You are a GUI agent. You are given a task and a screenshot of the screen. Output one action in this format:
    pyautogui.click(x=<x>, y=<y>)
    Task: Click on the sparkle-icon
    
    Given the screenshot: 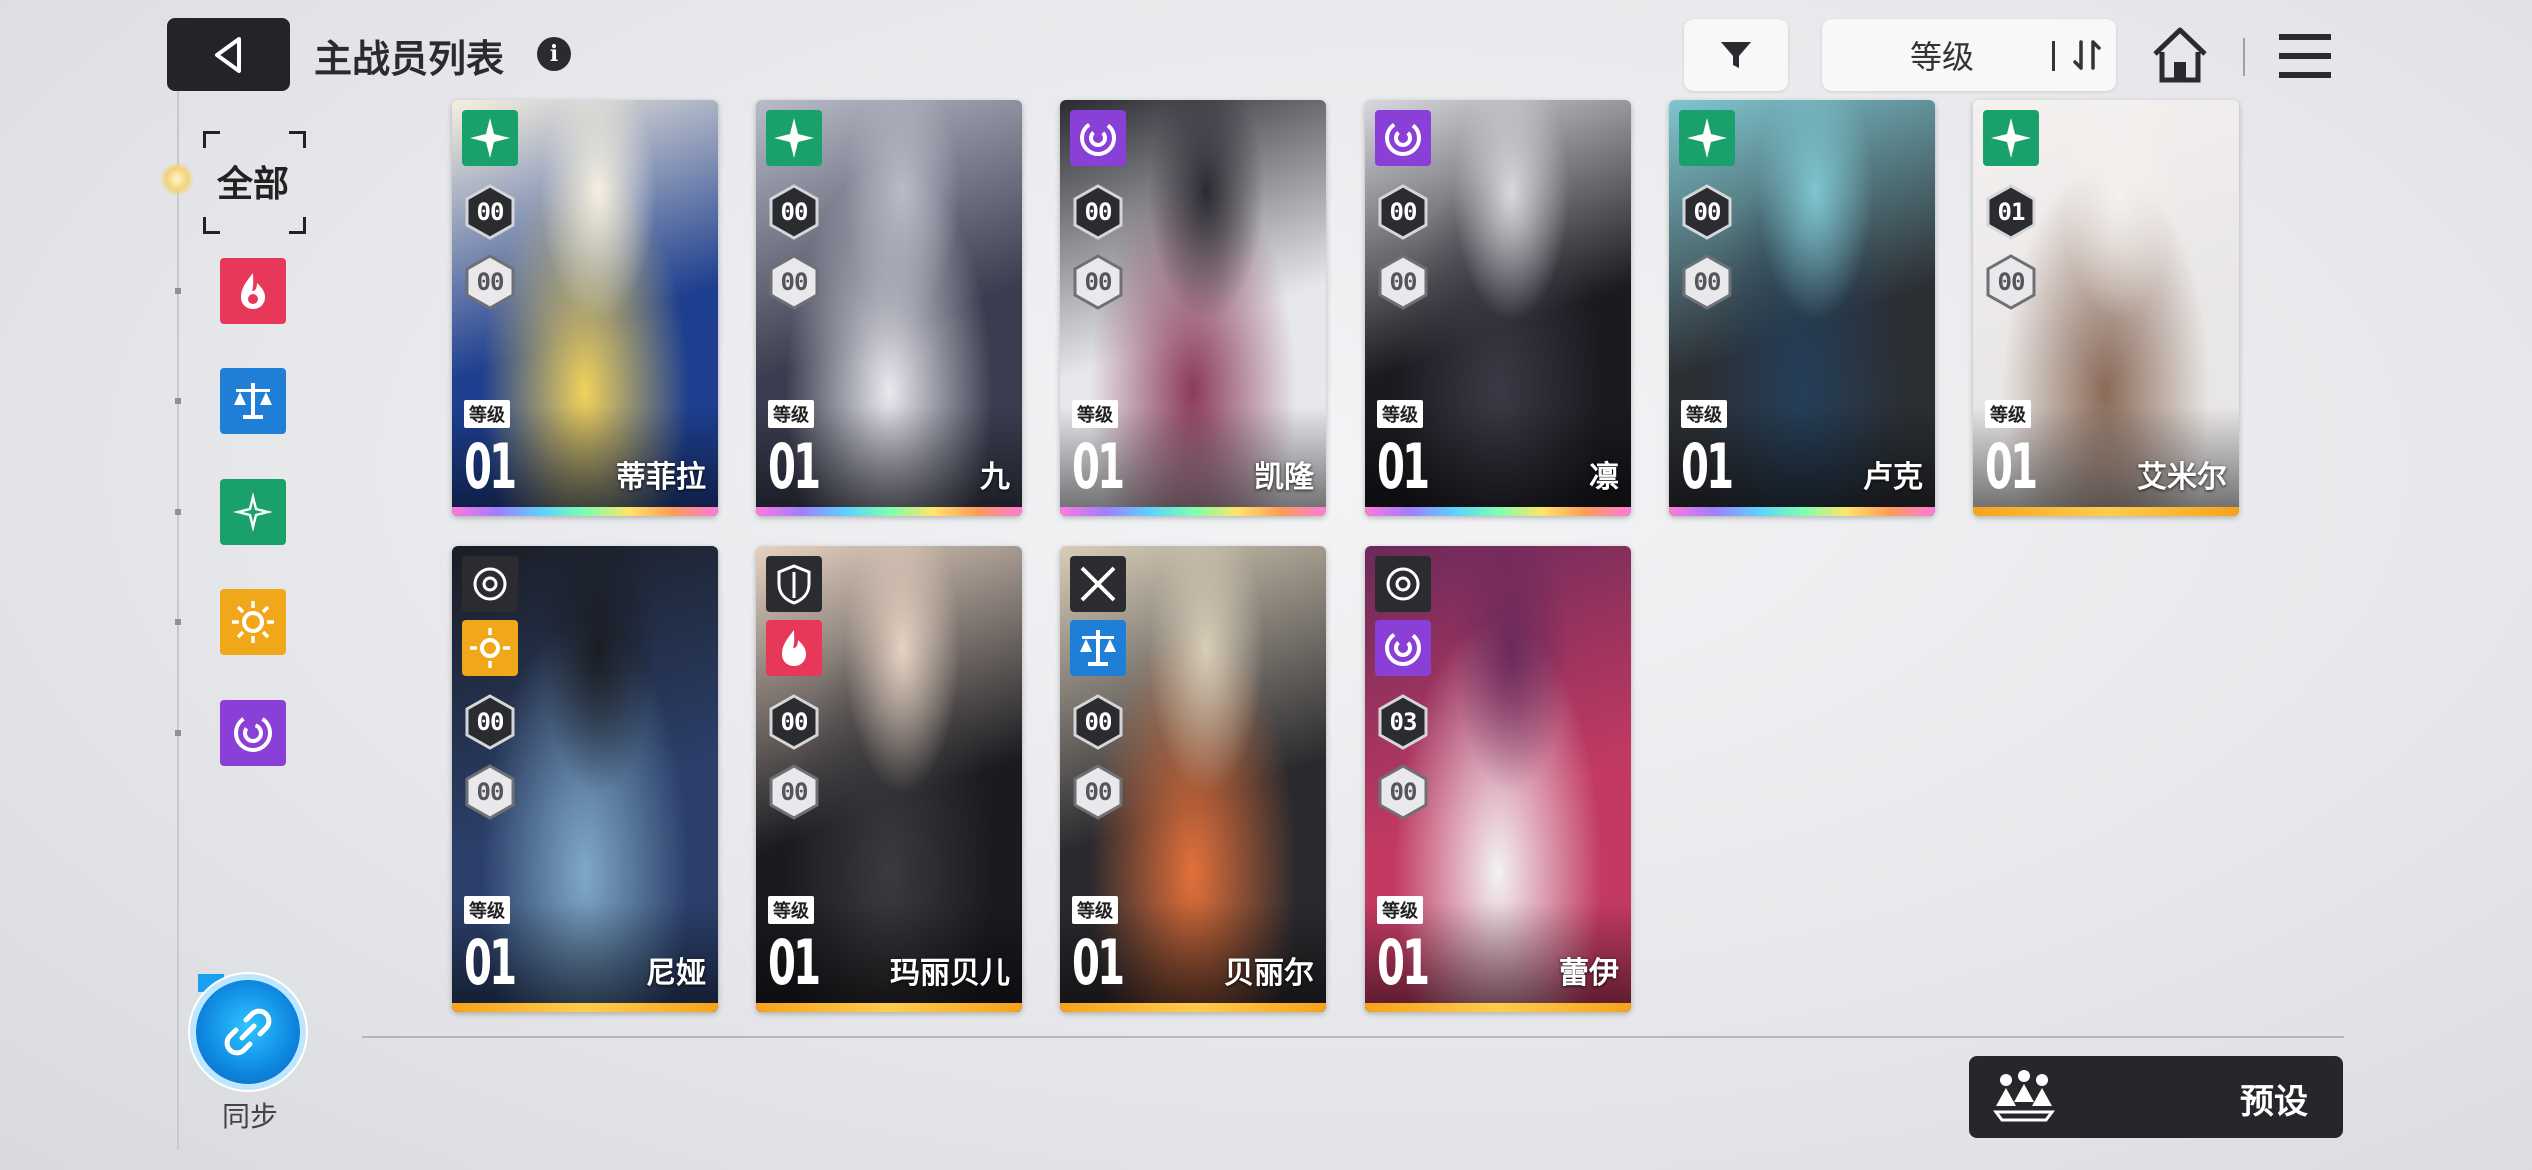 What is the action you would take?
    pyautogui.click(x=253, y=512)
    